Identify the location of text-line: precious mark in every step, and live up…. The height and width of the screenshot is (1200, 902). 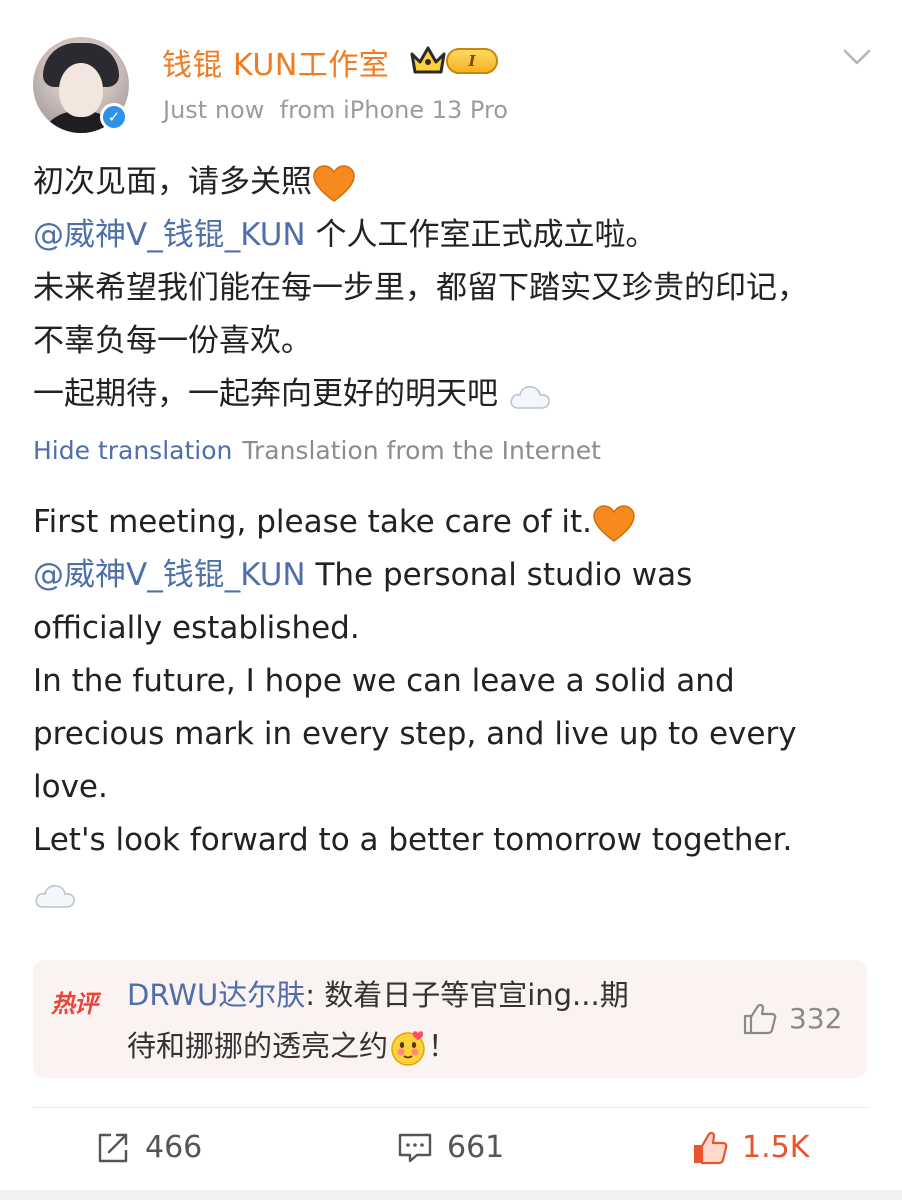
(415, 734).